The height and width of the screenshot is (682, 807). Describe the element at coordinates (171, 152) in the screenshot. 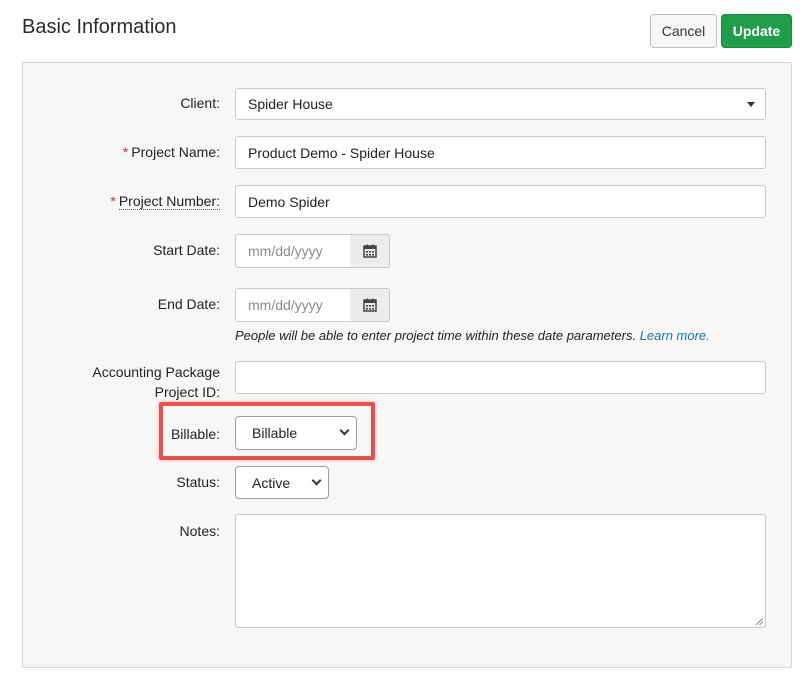

I see `project-name-label: * Project Name:` at that location.